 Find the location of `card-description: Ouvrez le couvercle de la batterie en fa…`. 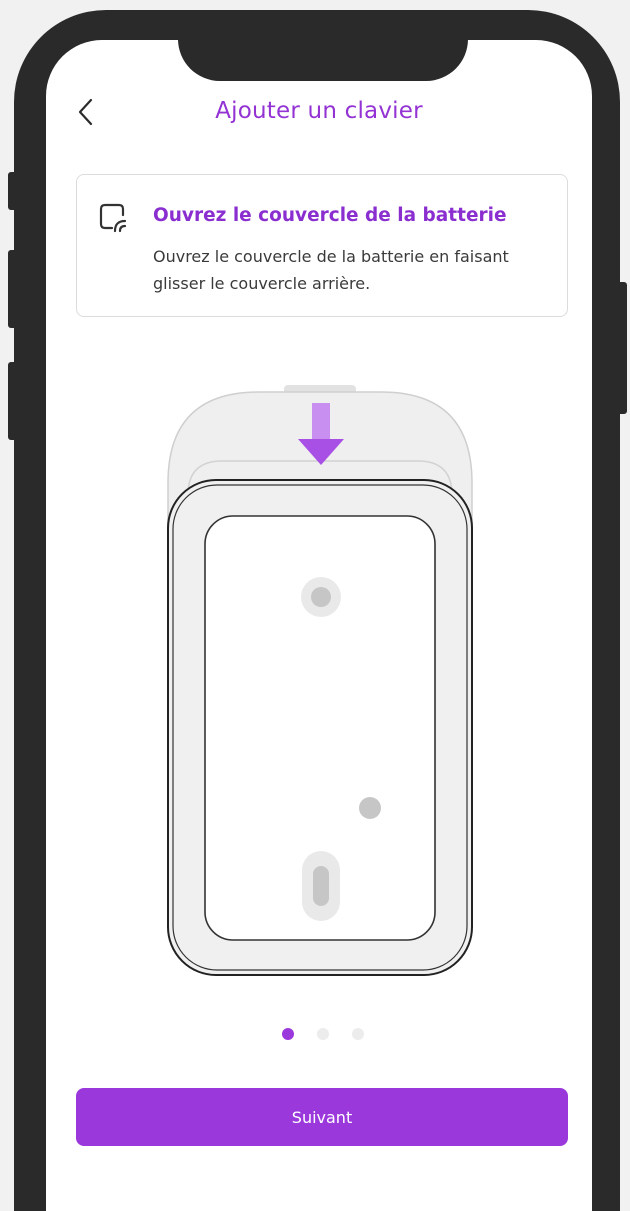

card-description: Ouvrez le couvercle de la batterie en fa… is located at coordinates (331, 270).